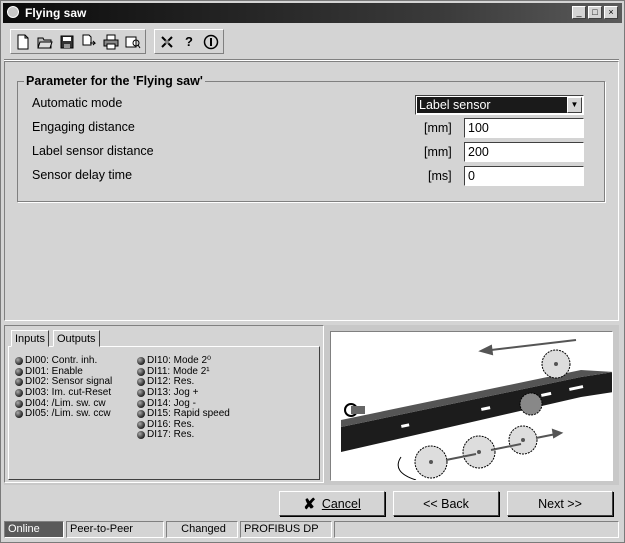 The image size is (625, 543). I want to click on input-row: DI10: Mode 2⁰, so click(183, 361).